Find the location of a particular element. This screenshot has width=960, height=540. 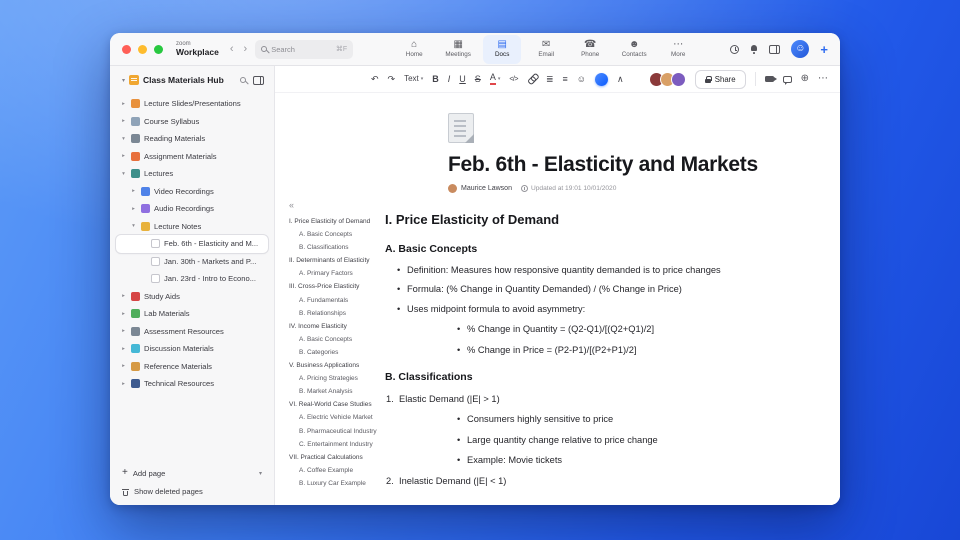

code-button: </> is located at coordinates (513, 79).